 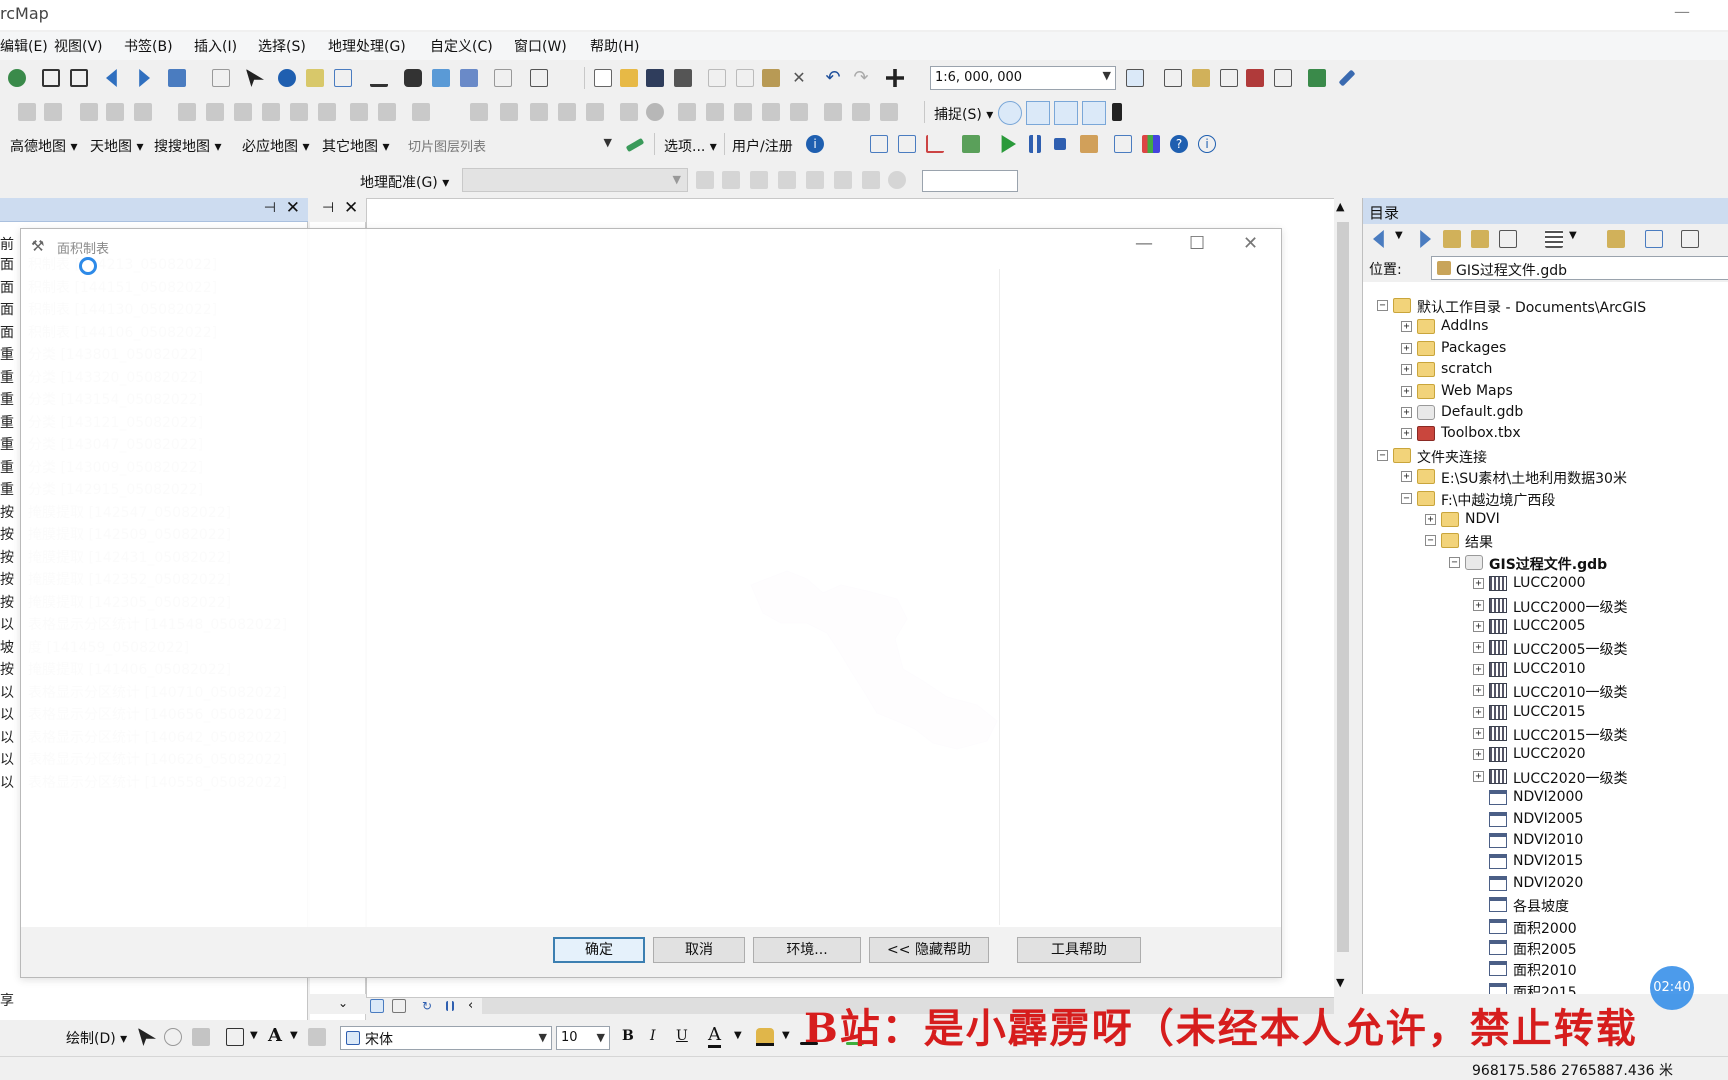 I want to click on edit-annotation-icon, so click(x=53, y=112).